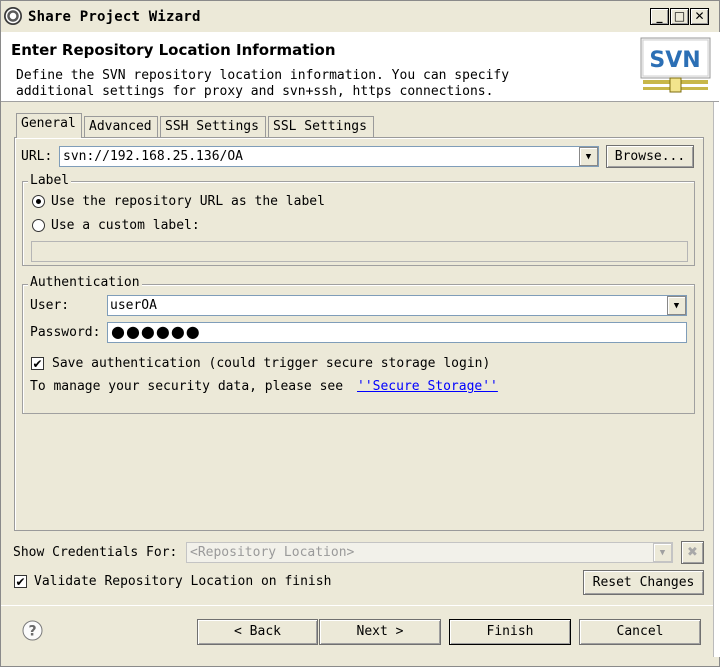 This screenshot has height=667, width=722. I want to click on manage-security-text: To manage your security data, please see, so click(187, 386).